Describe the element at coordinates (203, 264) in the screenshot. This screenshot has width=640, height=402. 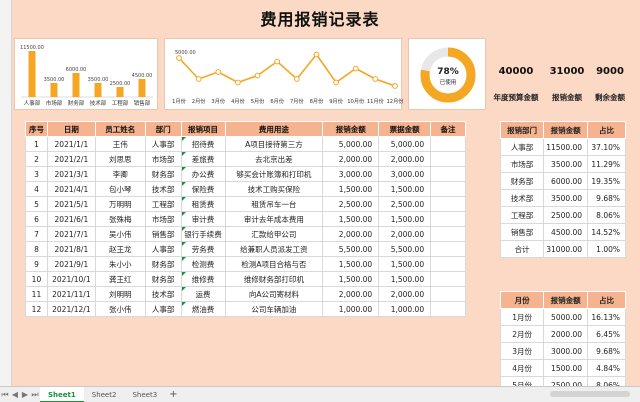
I see `expense-table-cell: 检测费` at that location.